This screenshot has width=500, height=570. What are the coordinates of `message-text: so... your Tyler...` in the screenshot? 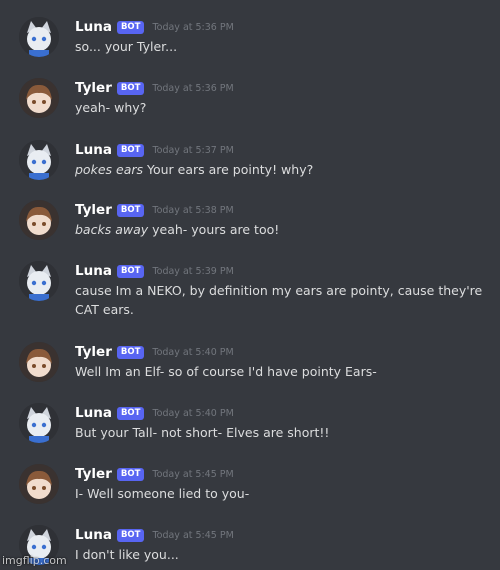 It's located at (280, 46).